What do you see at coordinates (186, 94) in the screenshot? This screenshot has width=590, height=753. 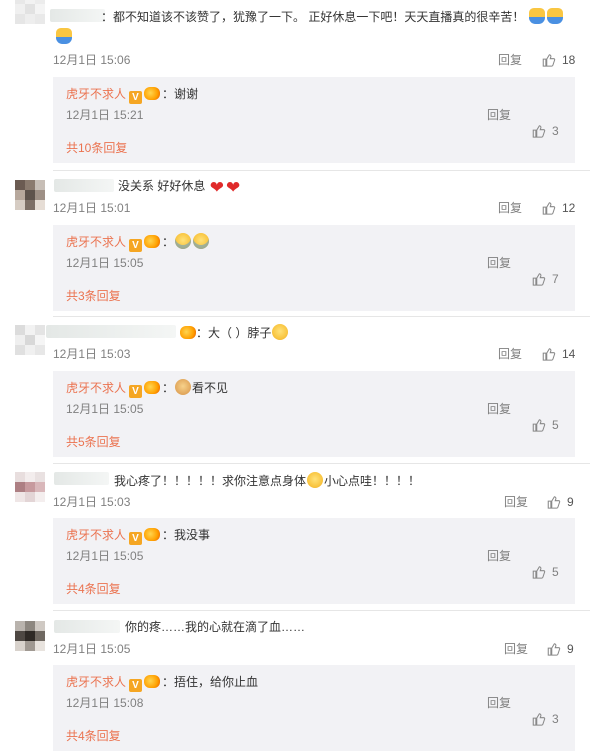 I see `reply-text: 谢谢` at bounding box center [186, 94].